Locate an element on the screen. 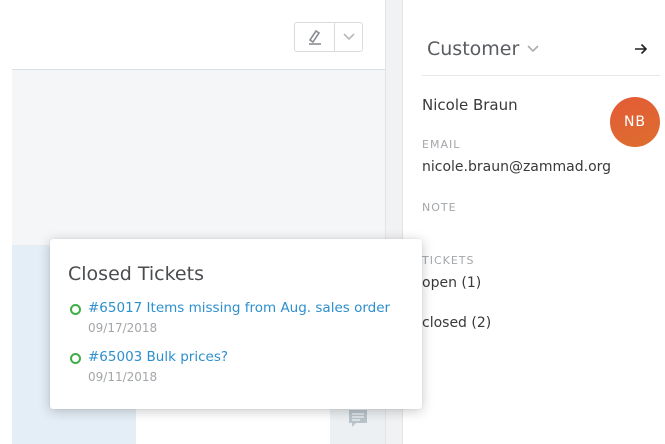  popover-title: Closed Tickets is located at coordinates (136, 274).